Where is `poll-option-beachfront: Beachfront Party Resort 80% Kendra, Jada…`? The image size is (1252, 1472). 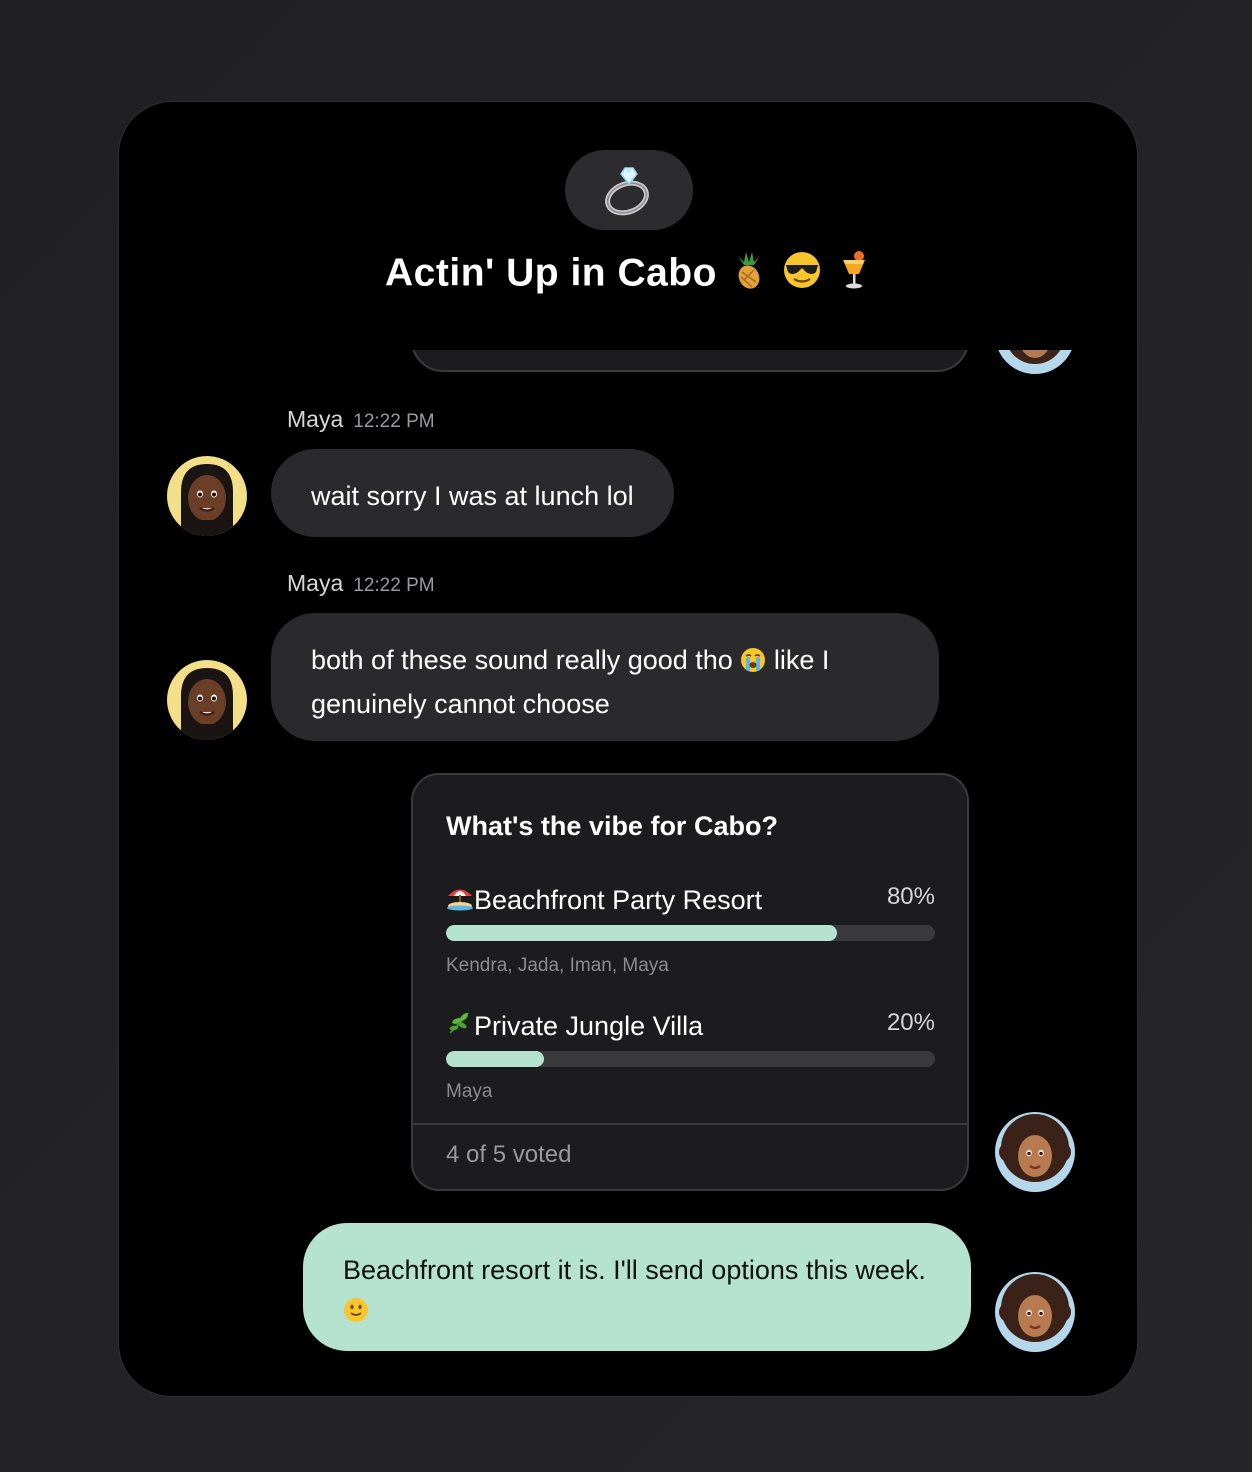
poll-option-beachfront: Beachfront Party Resort 80% Kendra, Jada… is located at coordinates (690, 933).